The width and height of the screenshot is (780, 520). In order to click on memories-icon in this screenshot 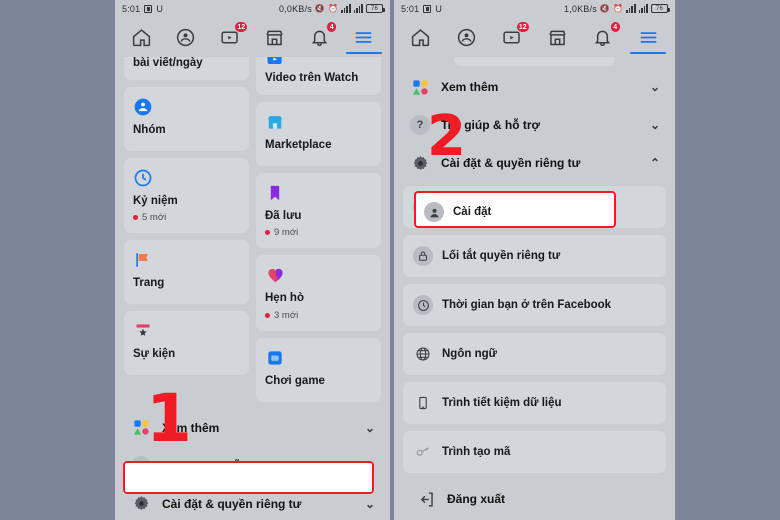, I will do `click(186, 178)`.